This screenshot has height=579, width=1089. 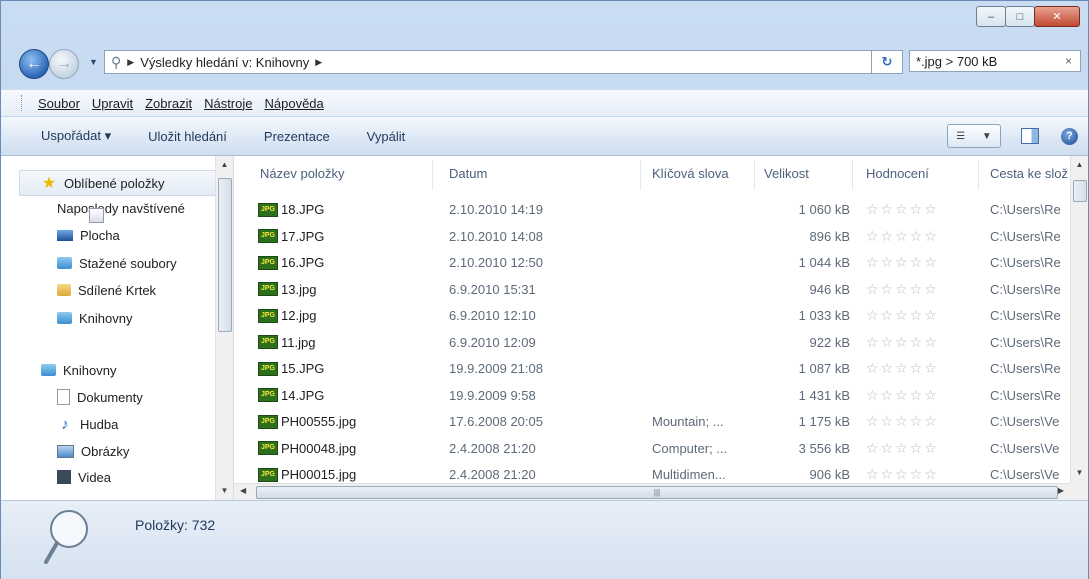 What do you see at coordinates (108, 263) in the screenshot?
I see `nav-downloads: Stažené soubory` at bounding box center [108, 263].